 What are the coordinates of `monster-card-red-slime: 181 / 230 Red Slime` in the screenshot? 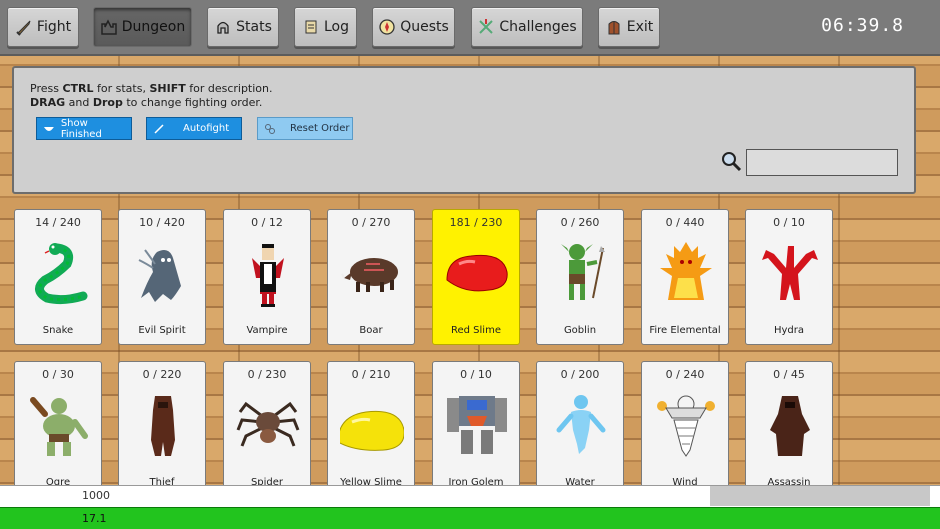 It's located at (476, 277).